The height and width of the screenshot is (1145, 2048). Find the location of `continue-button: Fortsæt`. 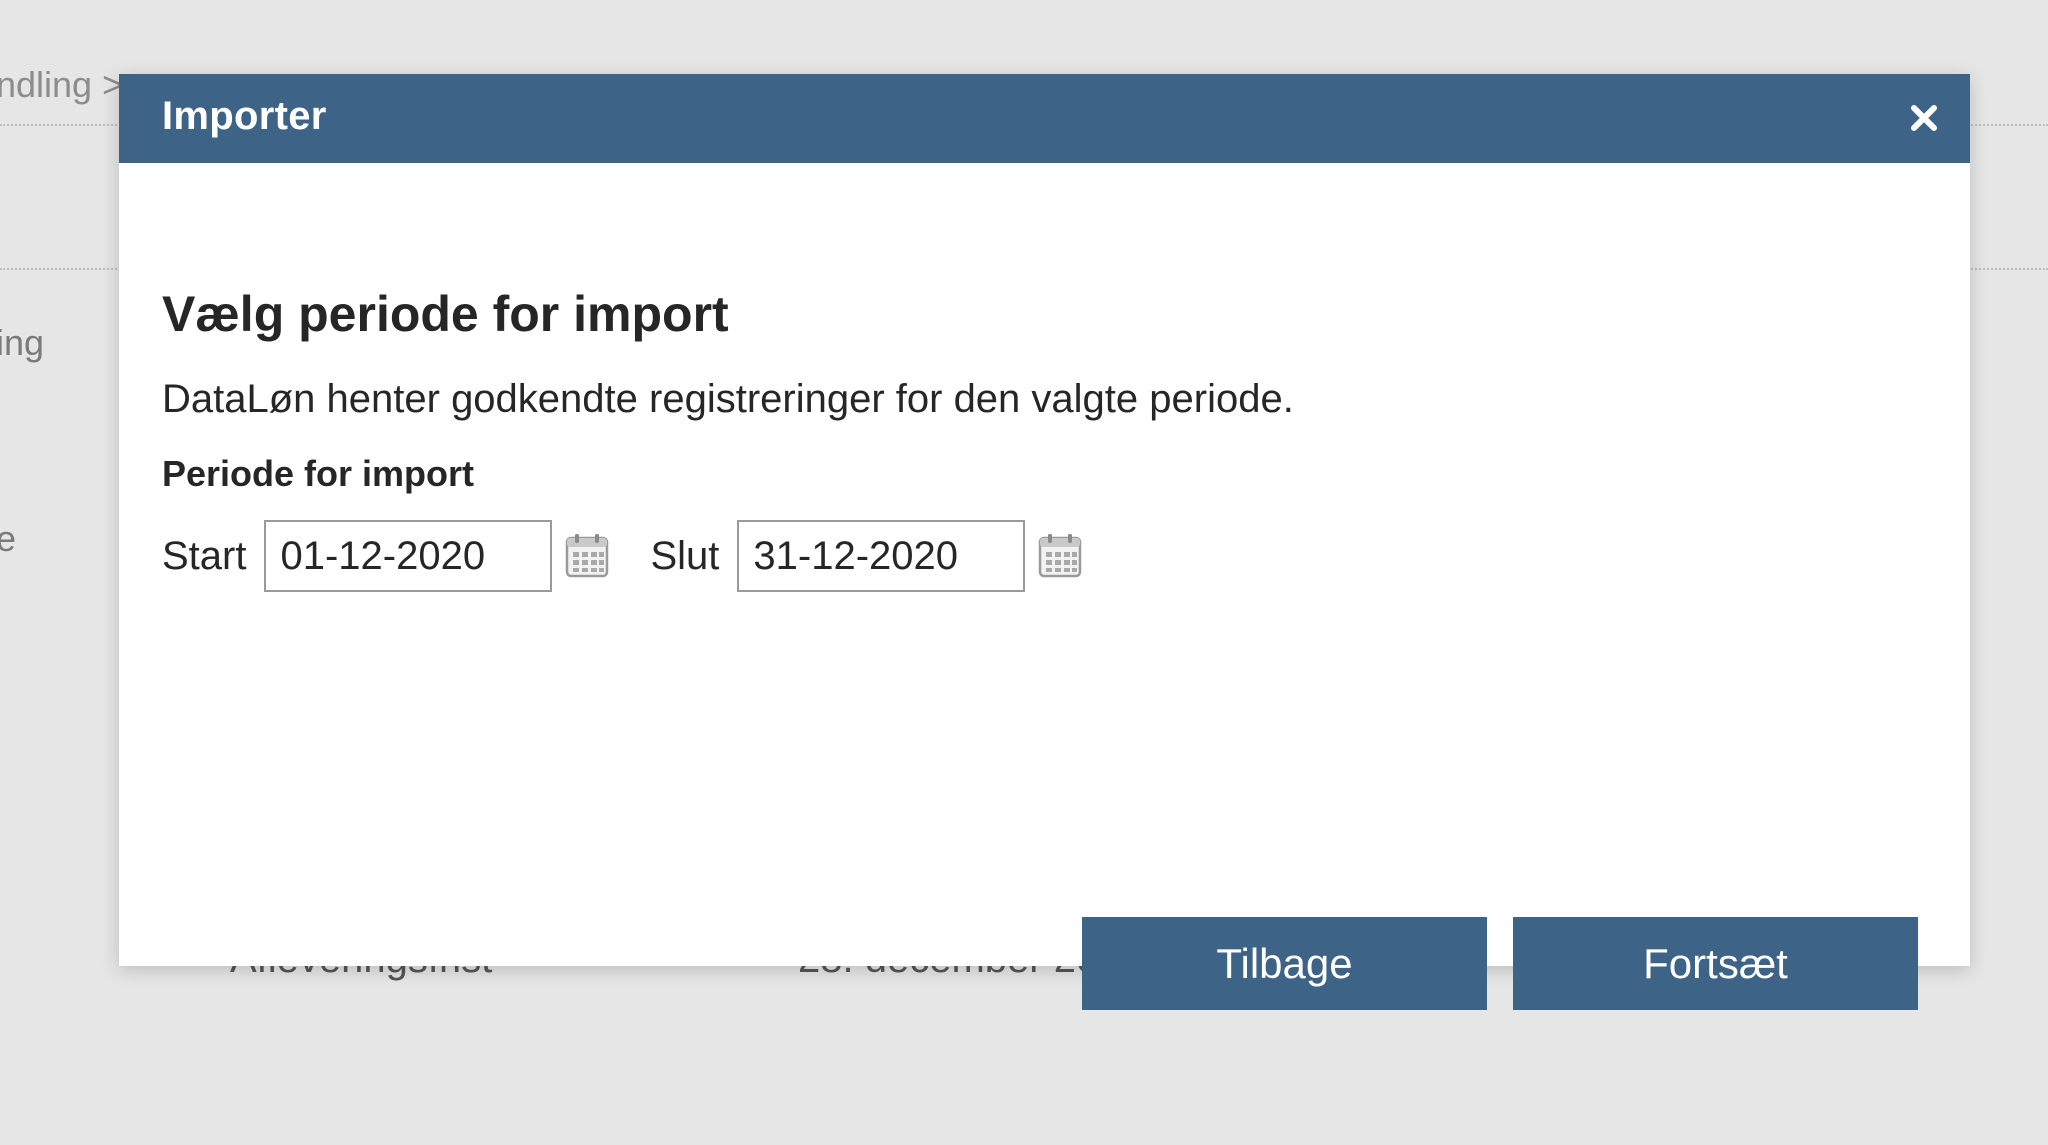

continue-button: Fortsæt is located at coordinates (1715, 963).